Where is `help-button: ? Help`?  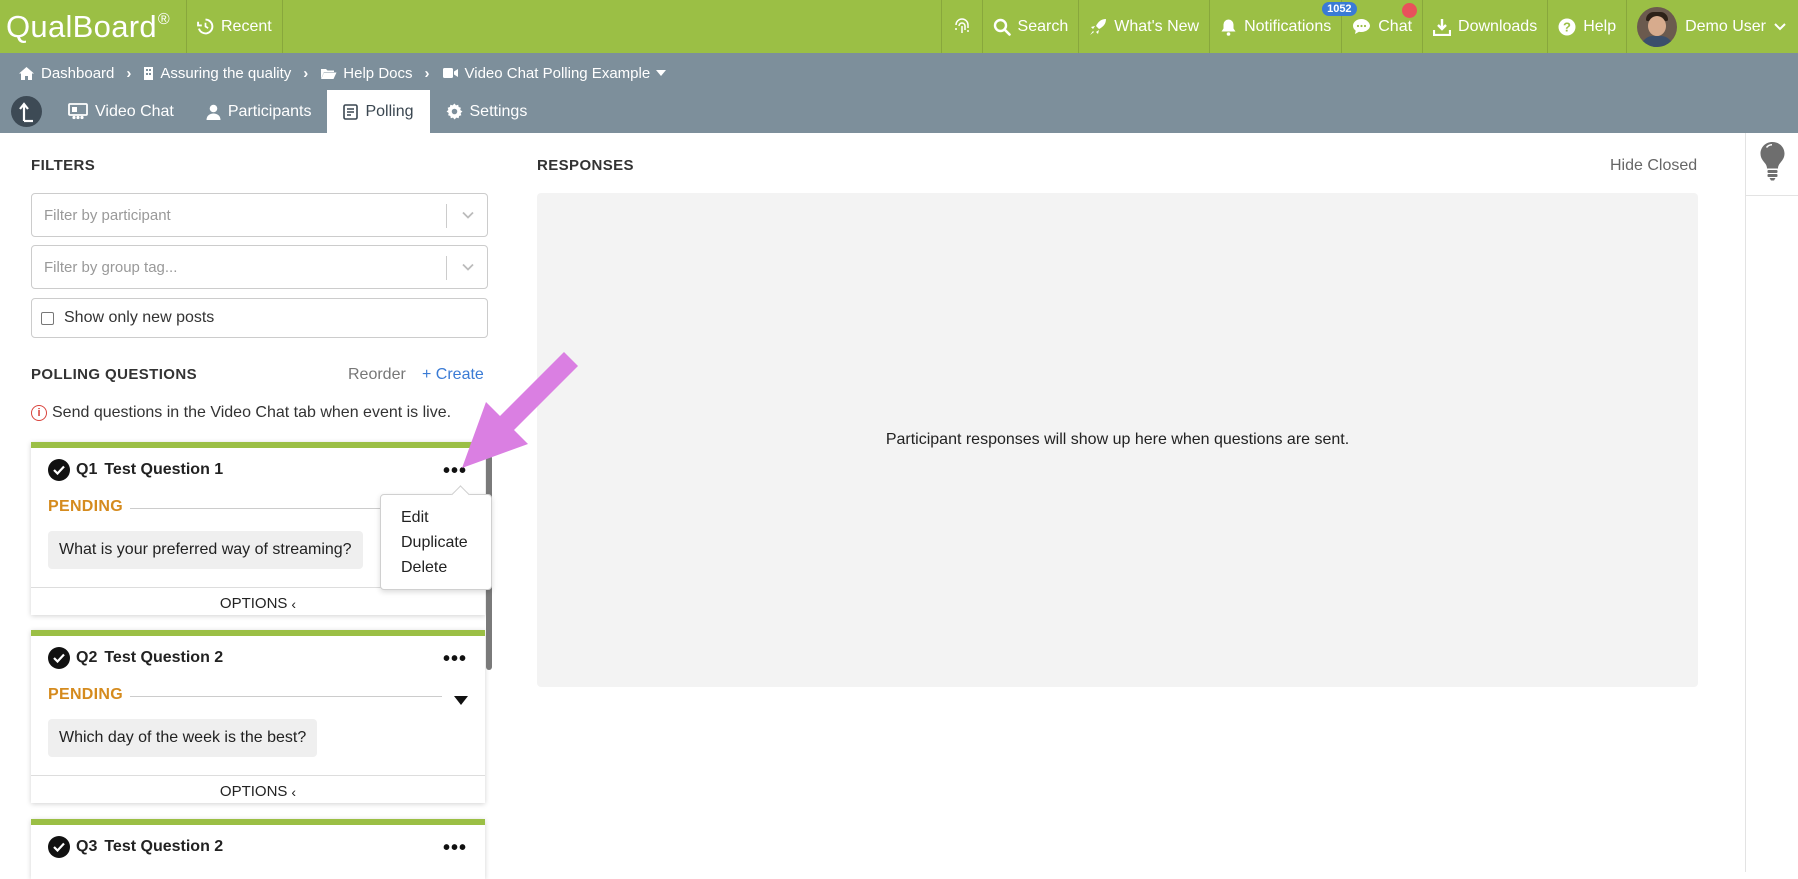 help-button: ? Help is located at coordinates (1588, 26).